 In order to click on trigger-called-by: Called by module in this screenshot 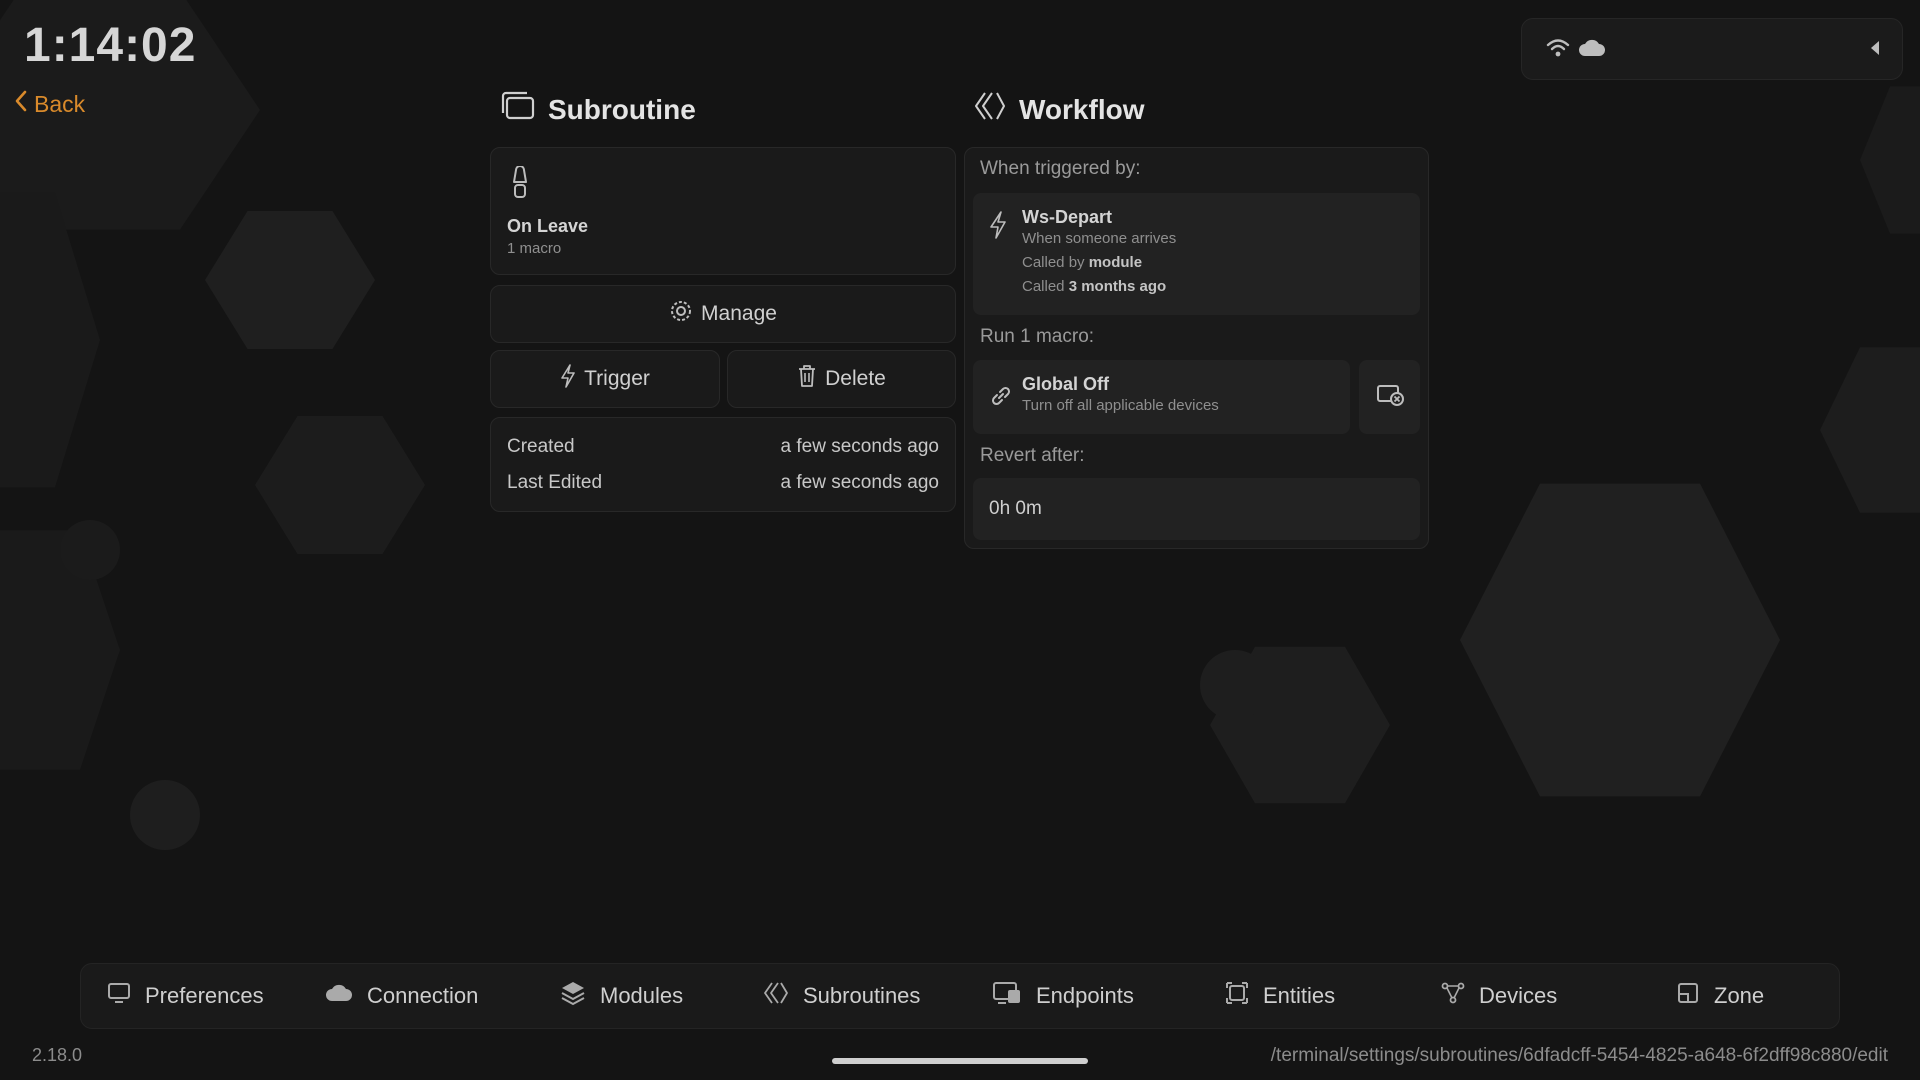, I will do `click(1082, 262)`.